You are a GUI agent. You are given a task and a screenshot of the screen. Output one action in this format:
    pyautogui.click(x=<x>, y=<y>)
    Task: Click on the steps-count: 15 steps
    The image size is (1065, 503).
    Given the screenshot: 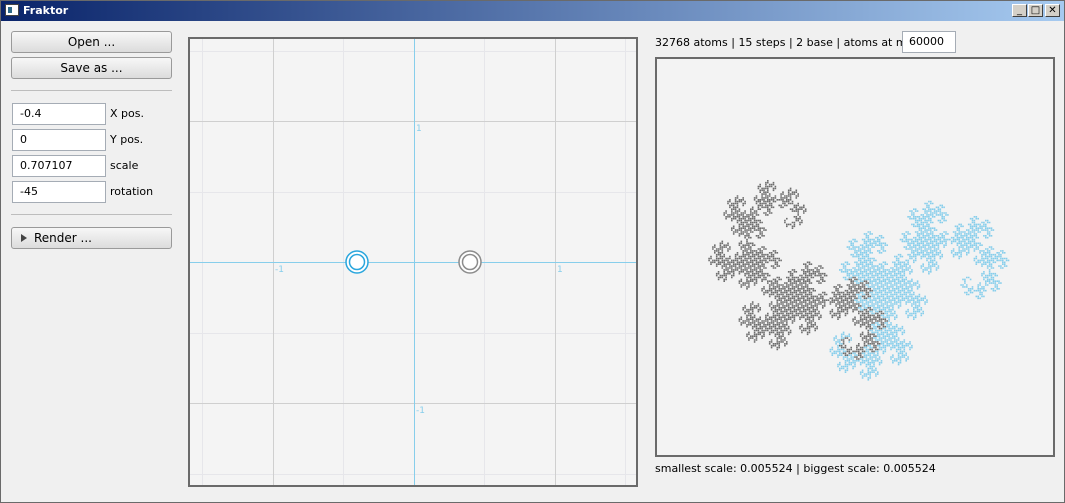 What is the action you would take?
    pyautogui.click(x=762, y=42)
    